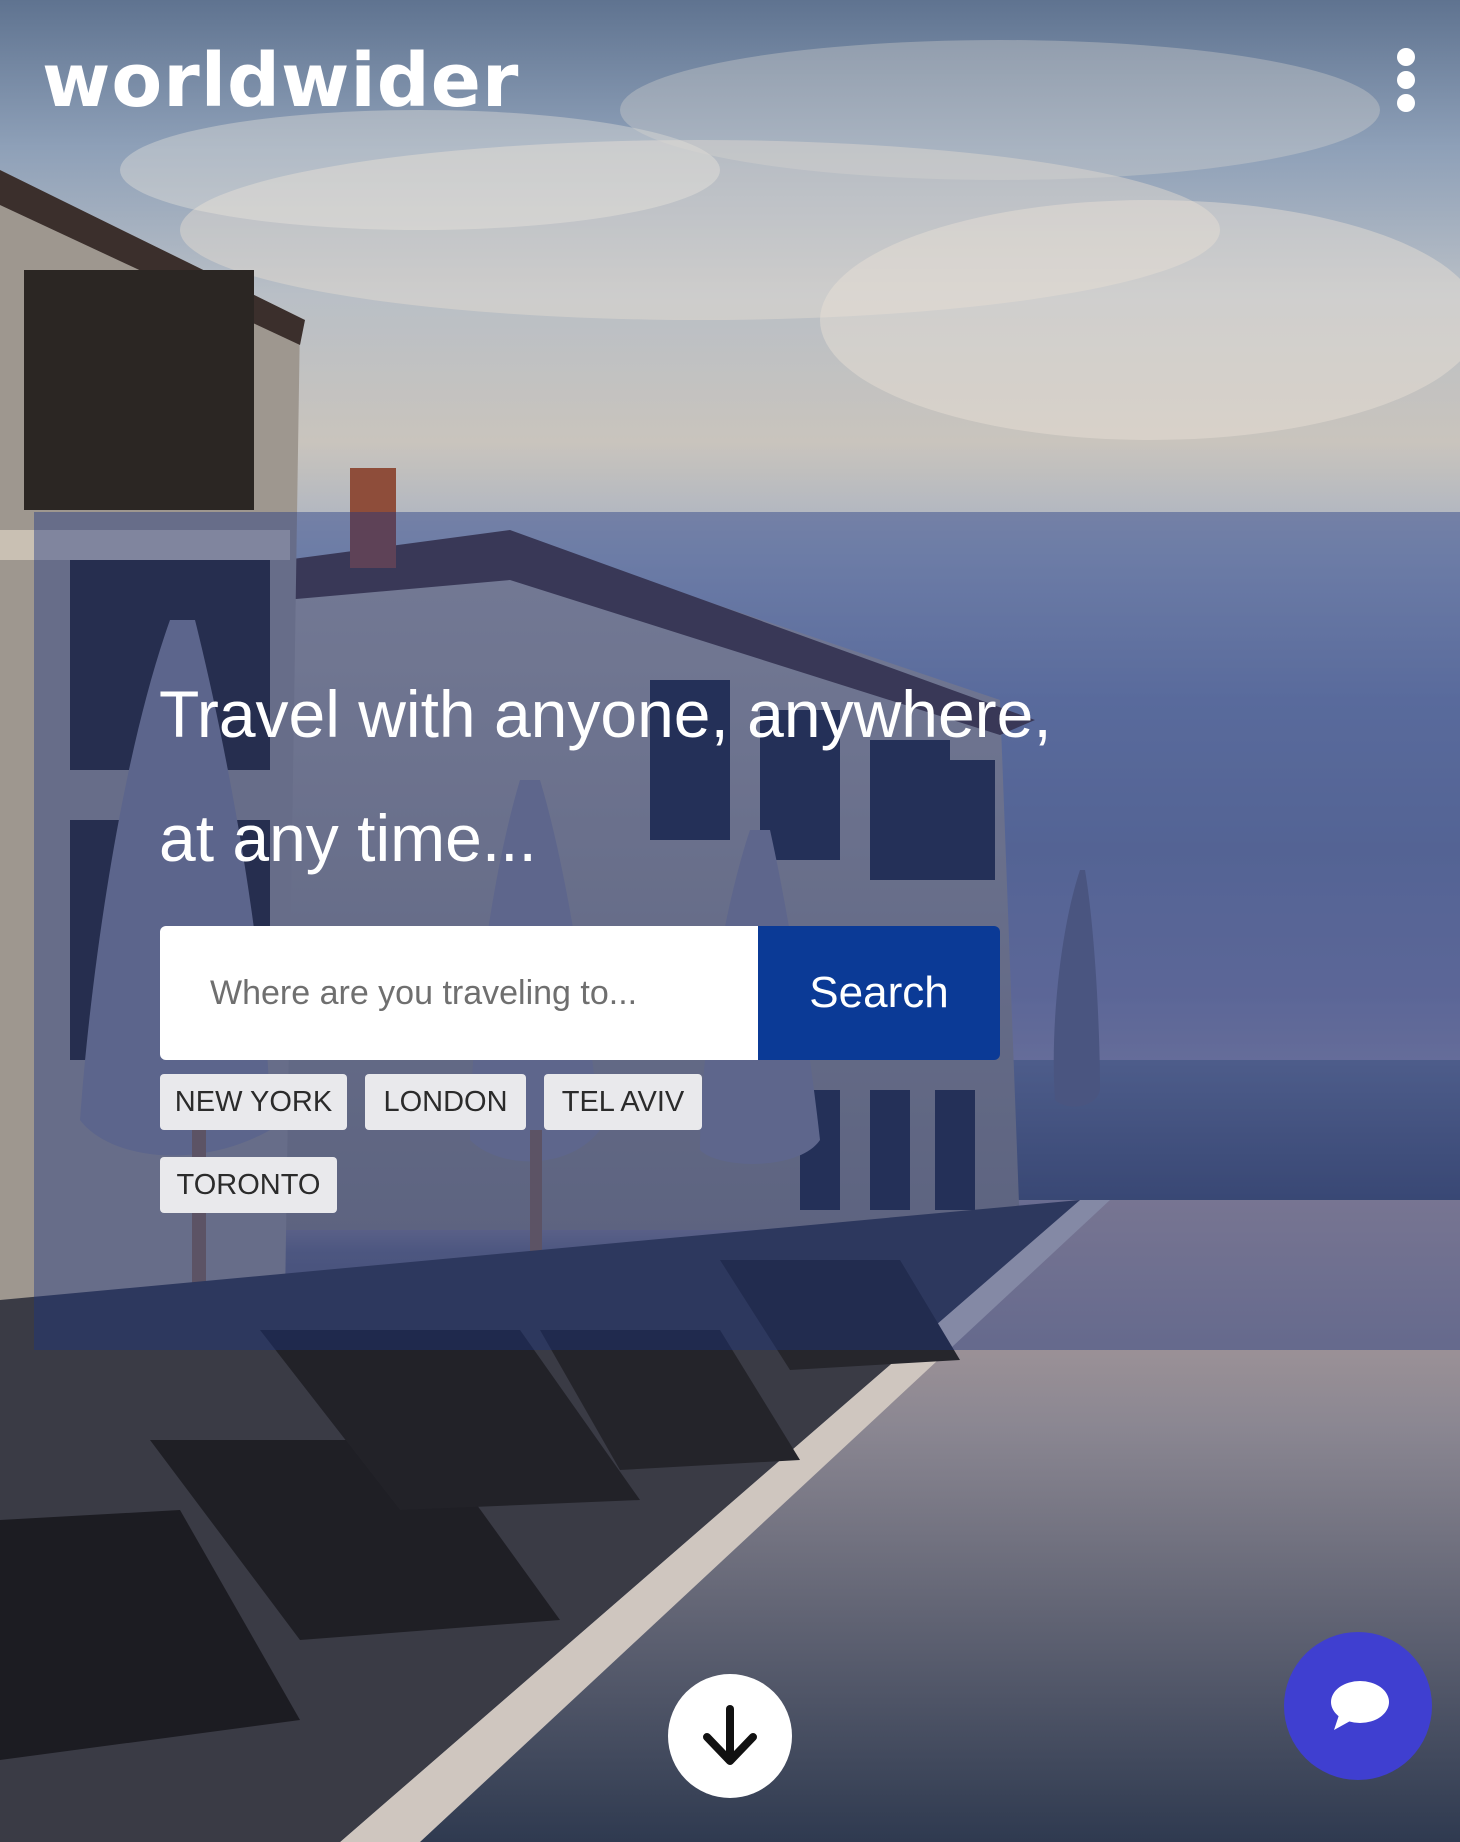 The height and width of the screenshot is (1842, 1460). I want to click on search-bar: Search, so click(580, 993).